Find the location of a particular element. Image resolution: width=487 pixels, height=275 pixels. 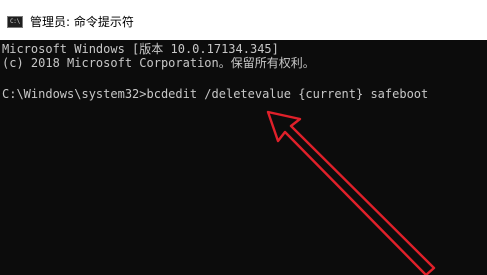

console-line-copyright: (c) 2018 Microsoft Corporation。保留所有权利。 is located at coordinates (158, 63).